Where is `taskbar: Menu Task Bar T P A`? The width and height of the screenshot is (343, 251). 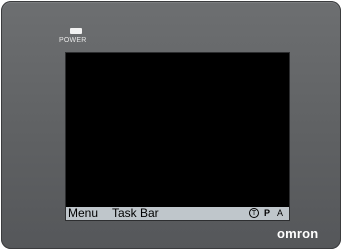 taskbar: Menu Task Bar T P A is located at coordinates (177, 213).